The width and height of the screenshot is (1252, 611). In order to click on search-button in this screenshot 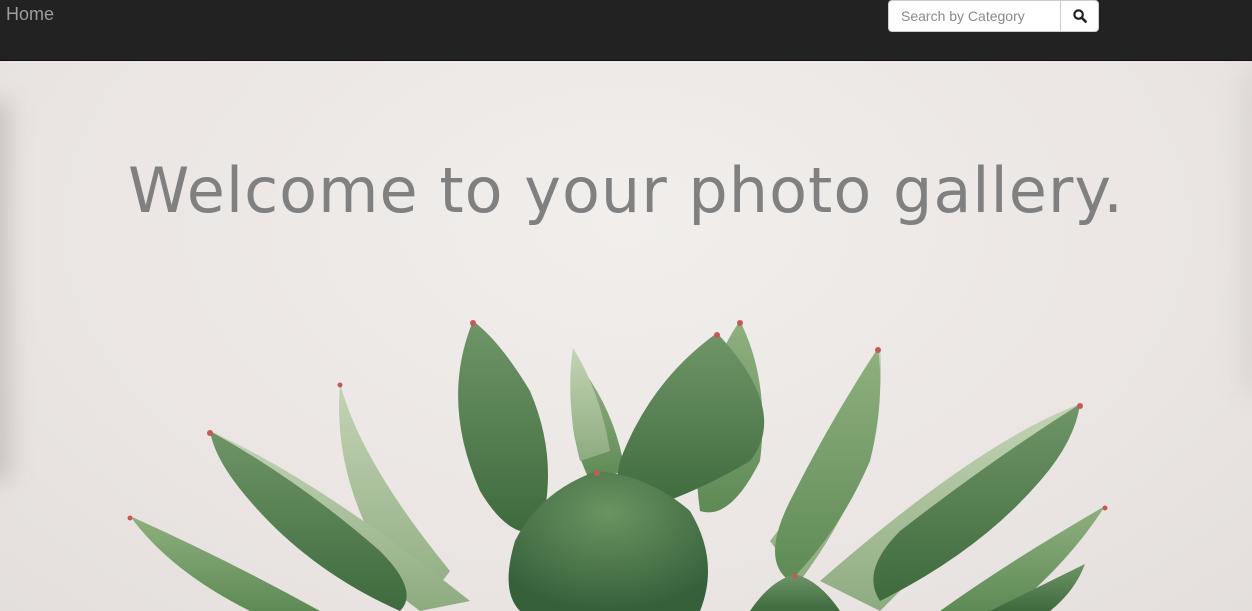, I will do `click(1079, 16)`.